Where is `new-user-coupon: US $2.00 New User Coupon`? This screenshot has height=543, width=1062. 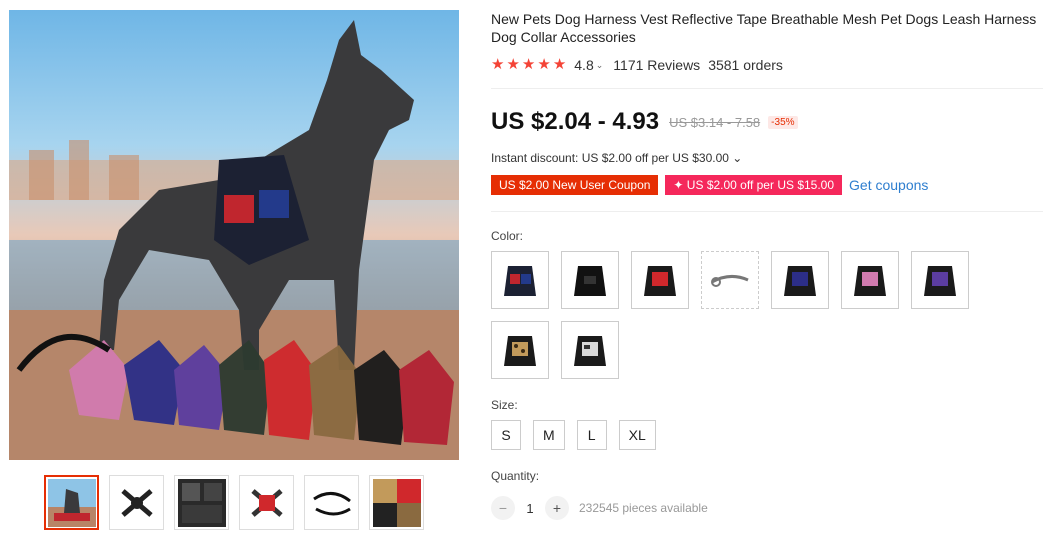 new-user-coupon: US $2.00 New User Coupon is located at coordinates (575, 185).